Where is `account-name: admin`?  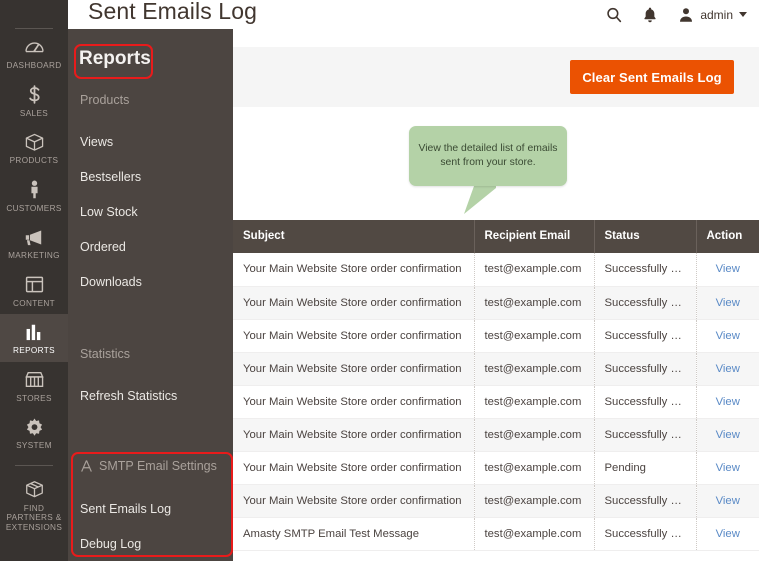 account-name: admin is located at coordinates (716, 14).